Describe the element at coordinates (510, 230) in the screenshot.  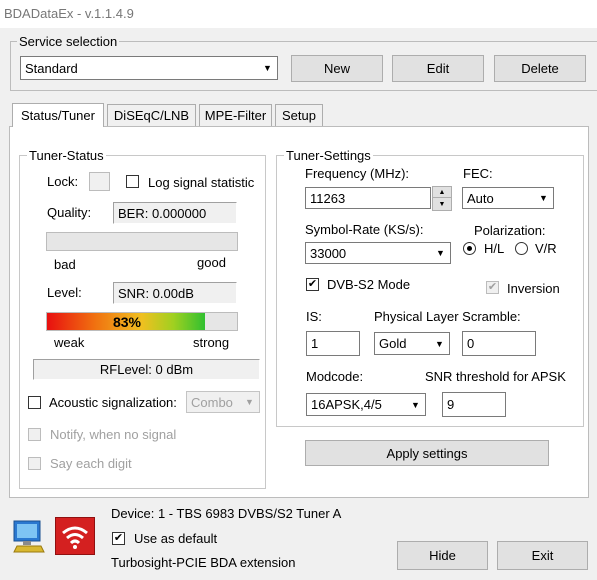
I see `polarization-label: Polarization:` at that location.